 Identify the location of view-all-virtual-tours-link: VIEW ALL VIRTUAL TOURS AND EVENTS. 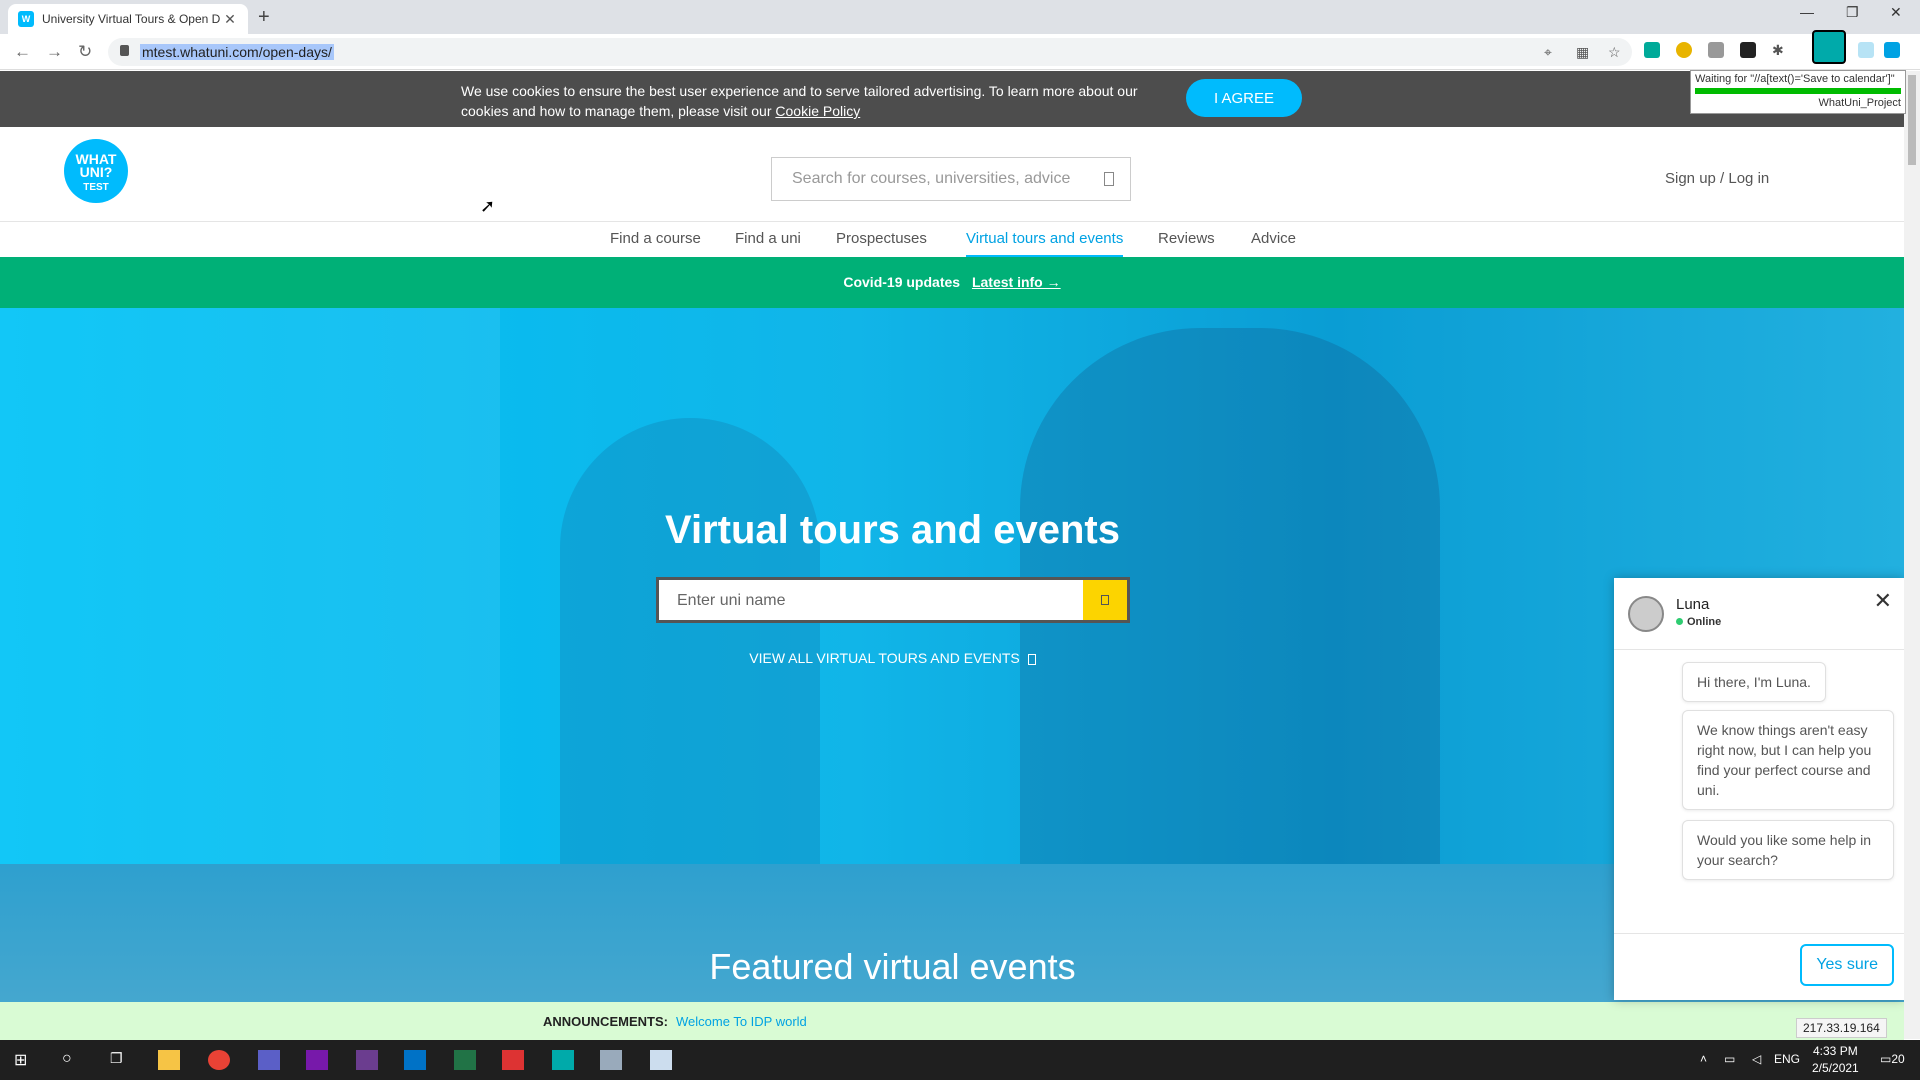
(892, 658).